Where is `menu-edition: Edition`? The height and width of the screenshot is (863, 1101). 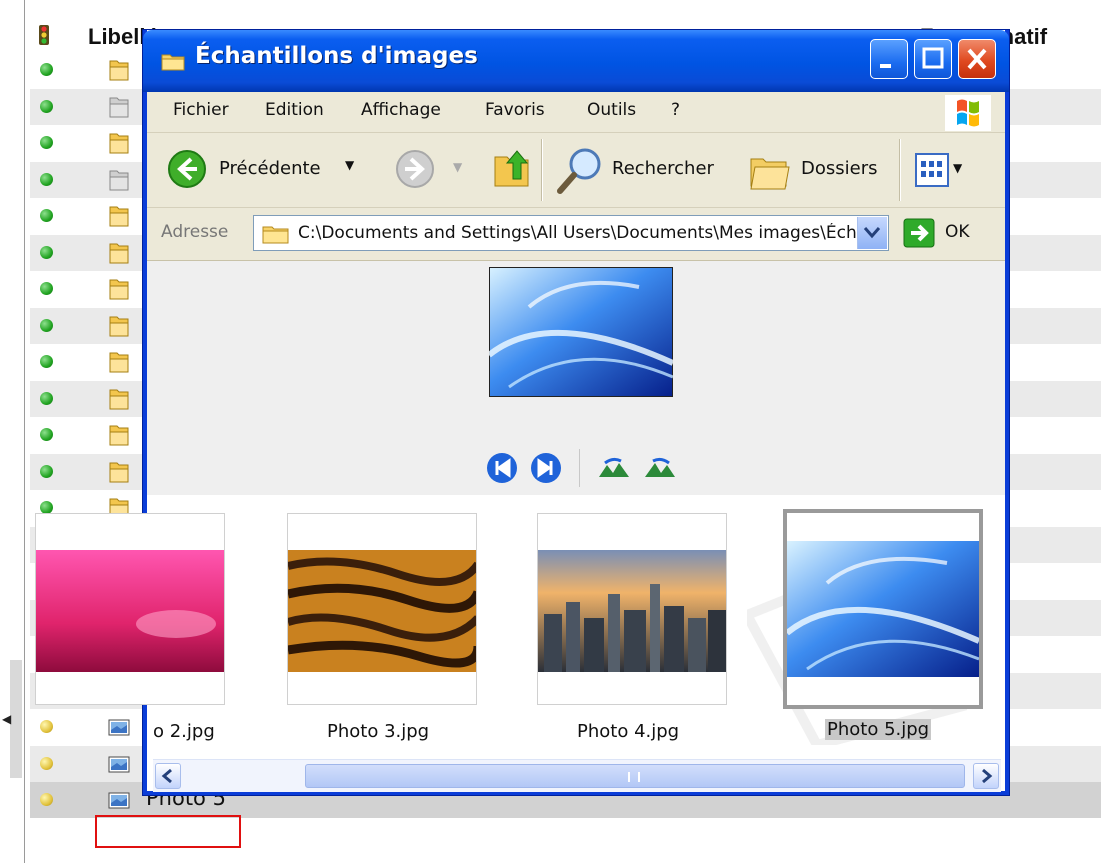
menu-edition: Edition is located at coordinates (294, 110).